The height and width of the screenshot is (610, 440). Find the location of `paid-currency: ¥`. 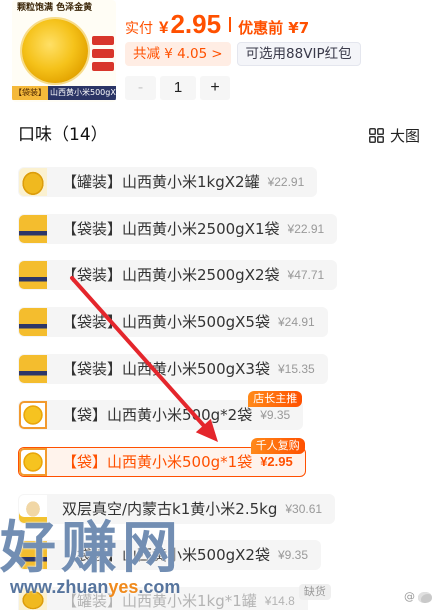

paid-currency: ¥ is located at coordinates (164, 27).